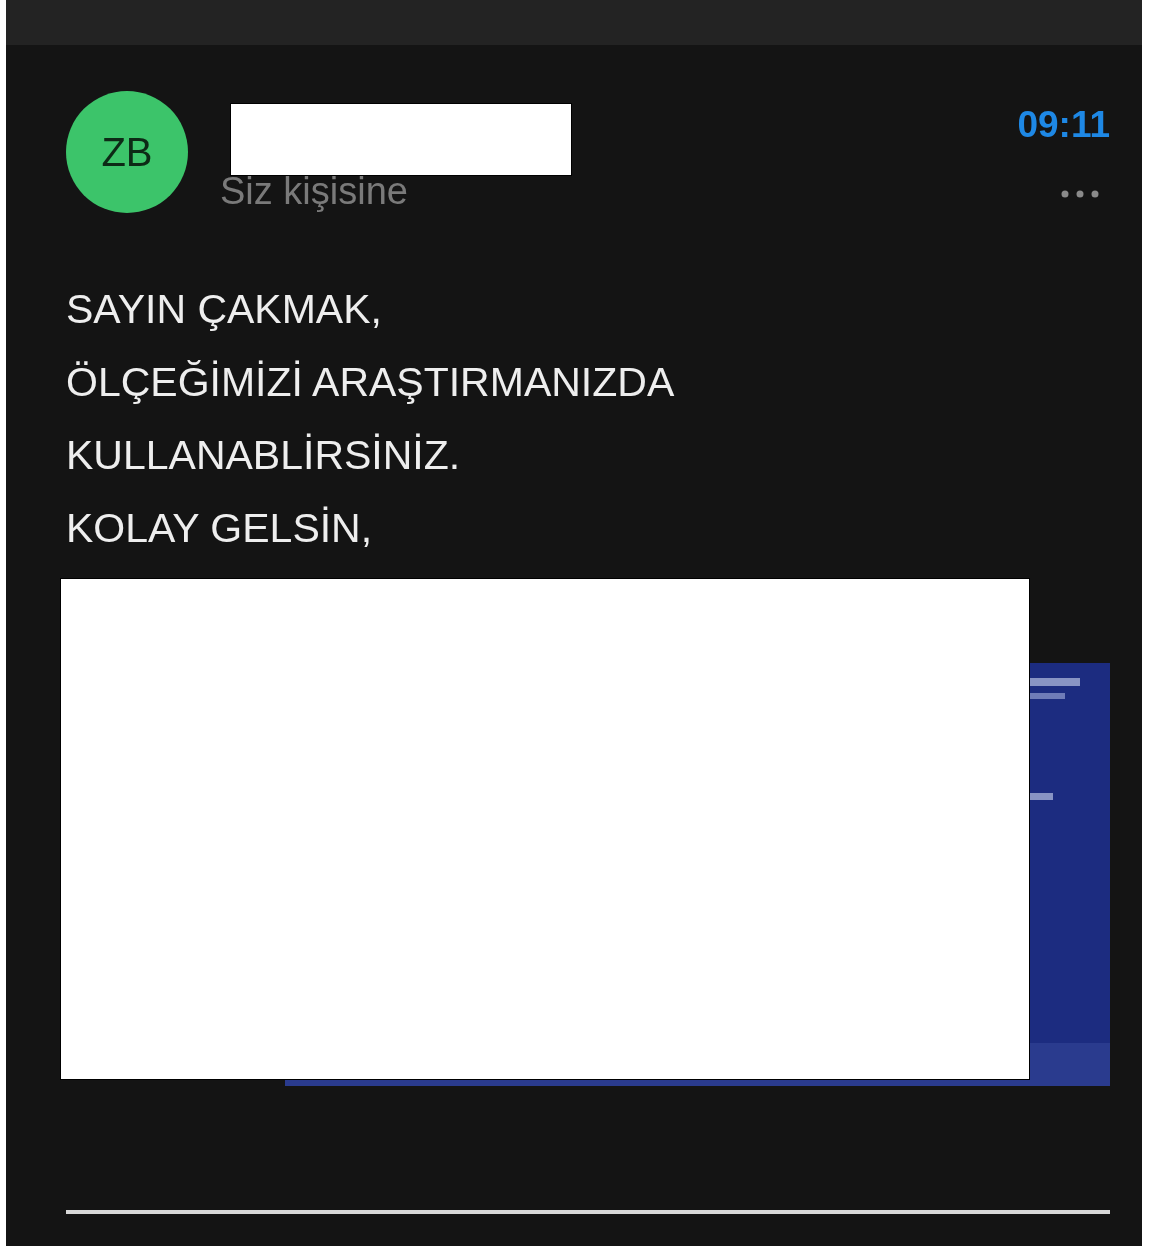  What do you see at coordinates (1063, 125) in the screenshot?
I see `message-time: 09:11` at bounding box center [1063, 125].